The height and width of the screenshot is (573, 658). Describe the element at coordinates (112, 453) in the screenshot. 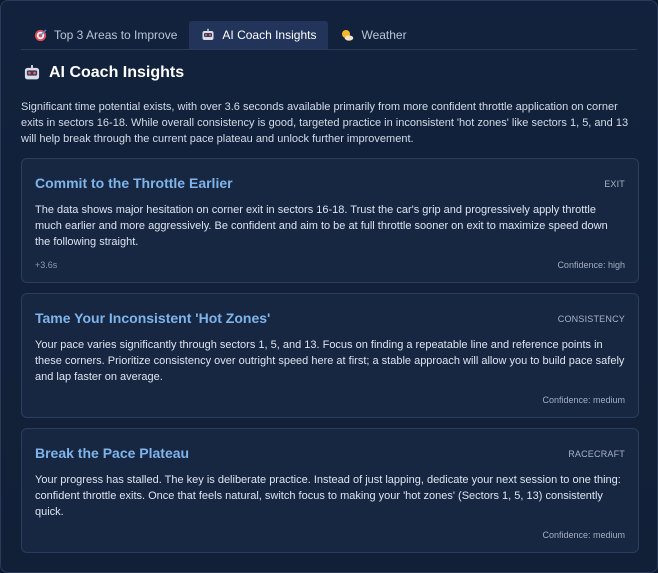

I see `insight-title: Break the Pace Plateau` at that location.